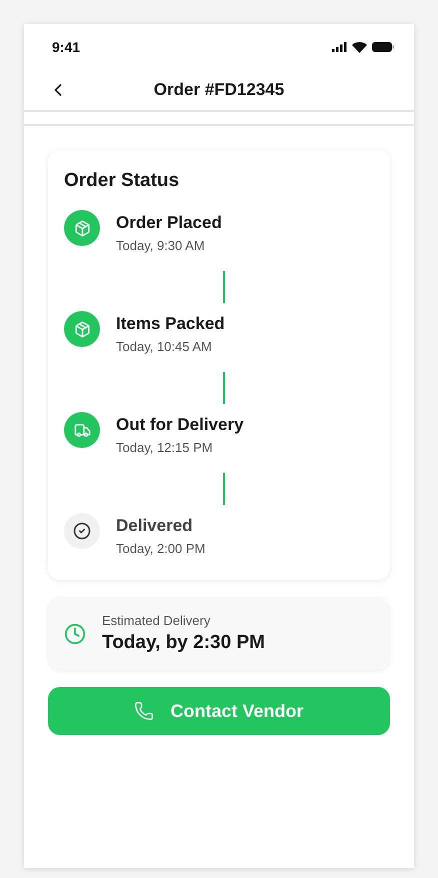 The width and height of the screenshot is (438, 878). What do you see at coordinates (219, 711) in the screenshot?
I see `contact-vendor-button: Contact Vendor` at bounding box center [219, 711].